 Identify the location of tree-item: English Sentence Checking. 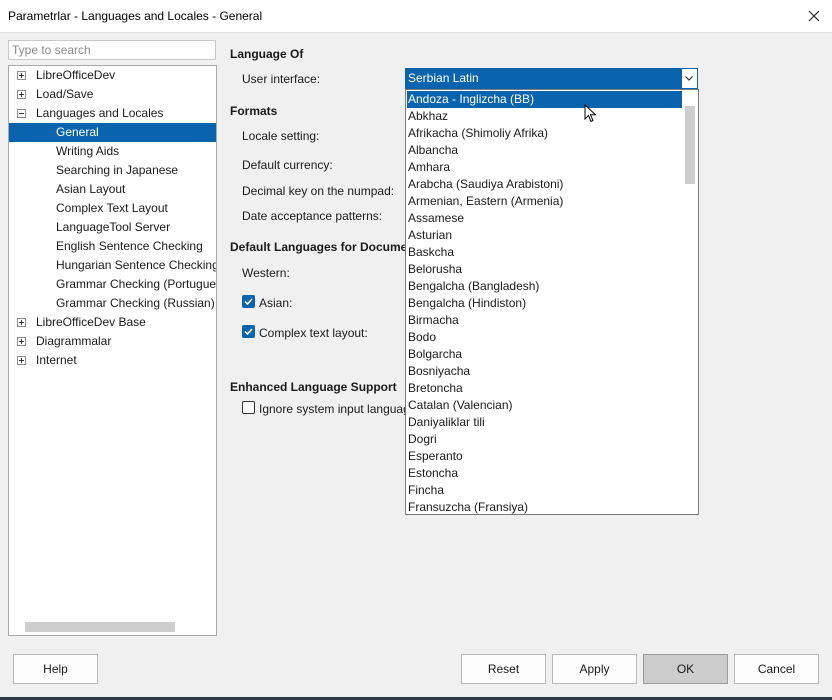
(112, 246).